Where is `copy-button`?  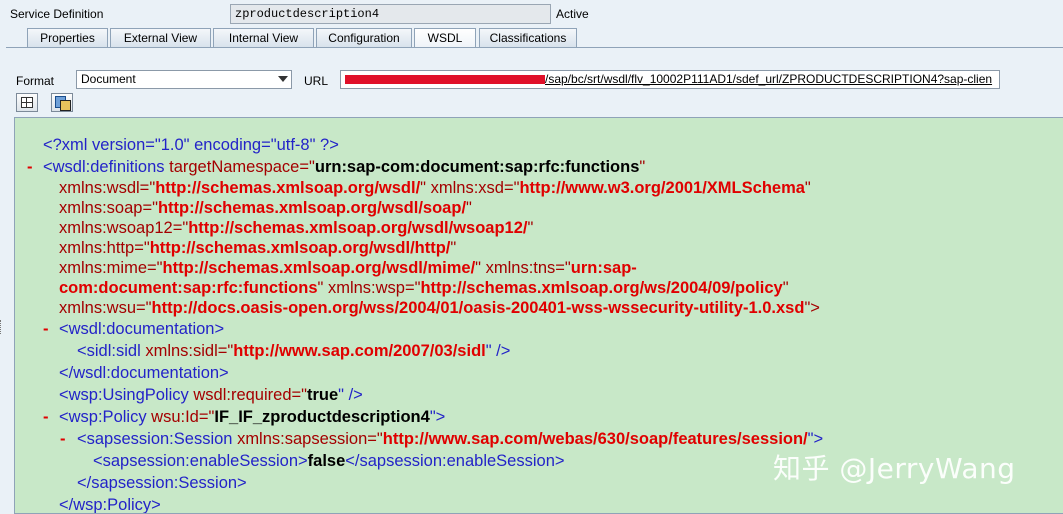 copy-button is located at coordinates (62, 102).